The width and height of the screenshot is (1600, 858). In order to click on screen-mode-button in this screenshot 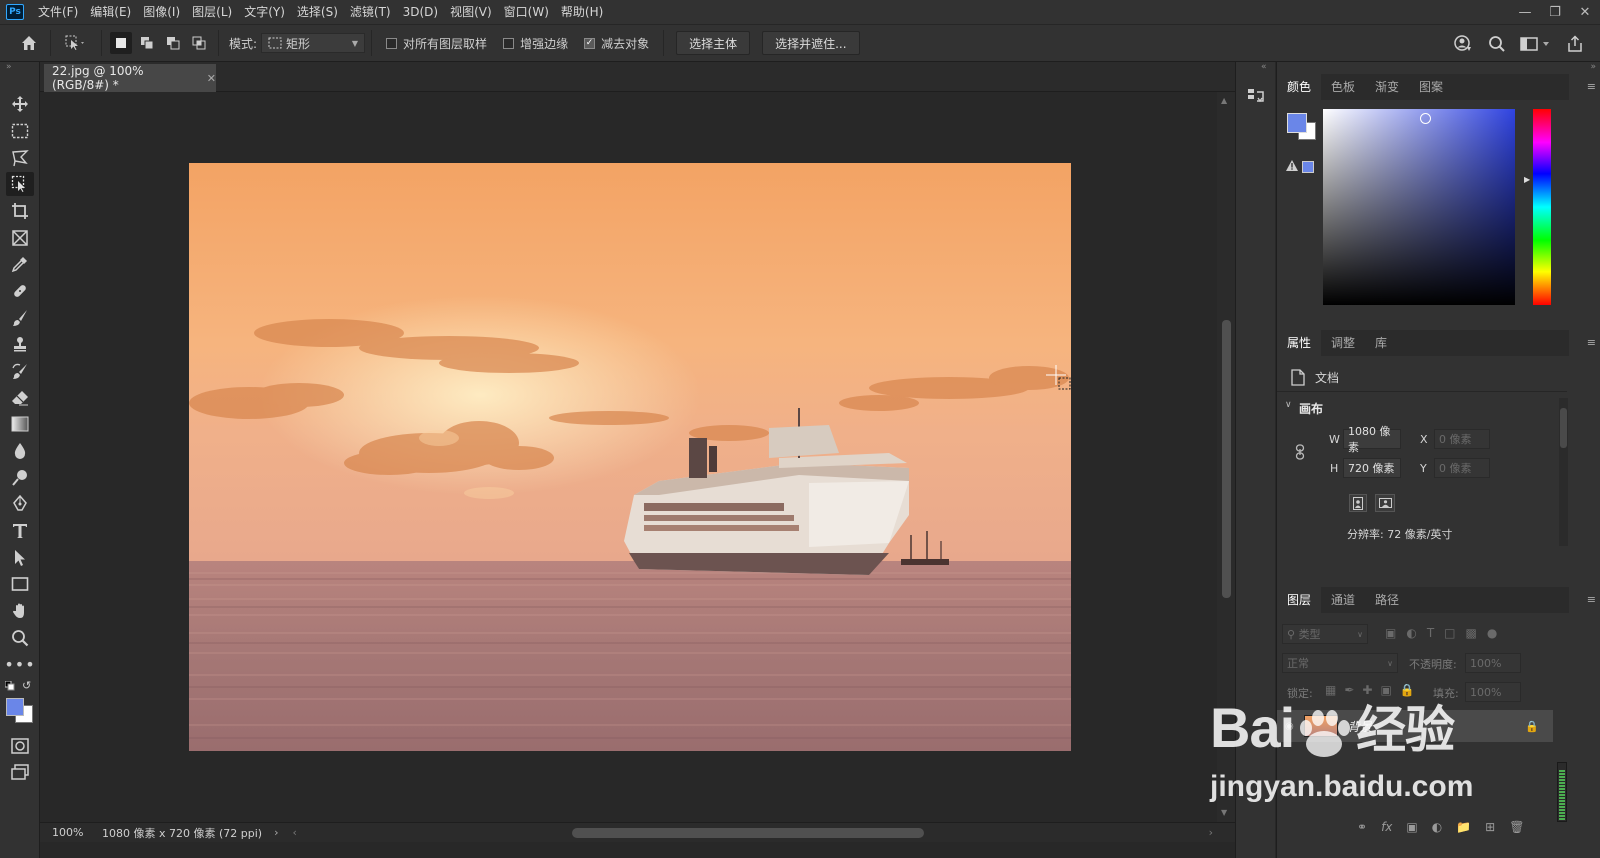, I will do `click(20, 772)`.